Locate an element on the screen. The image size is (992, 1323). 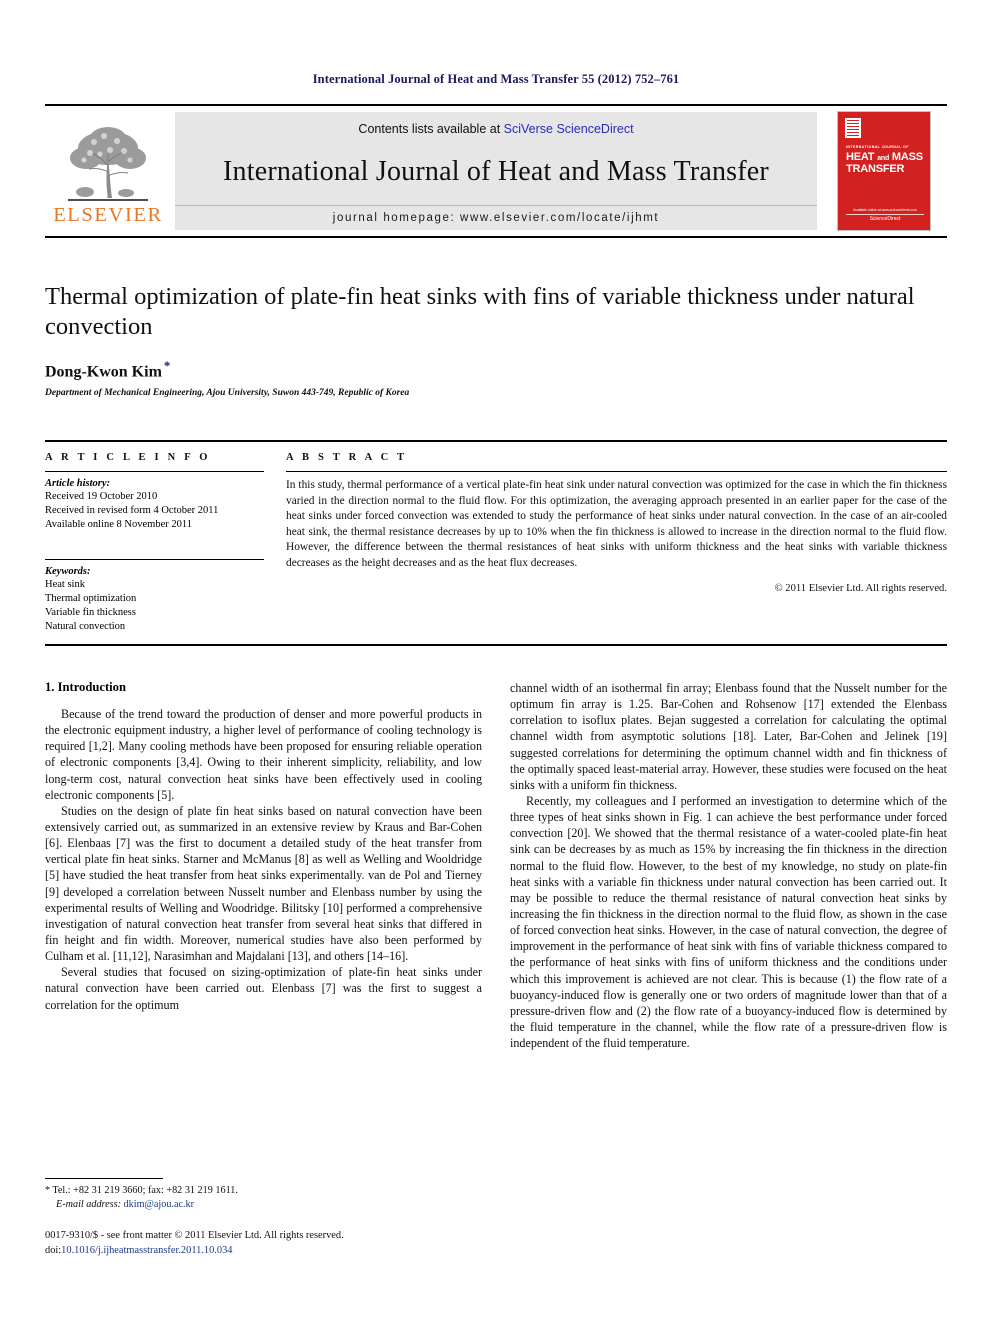
doi-prefix: doi: is located at coordinates (53, 1251).